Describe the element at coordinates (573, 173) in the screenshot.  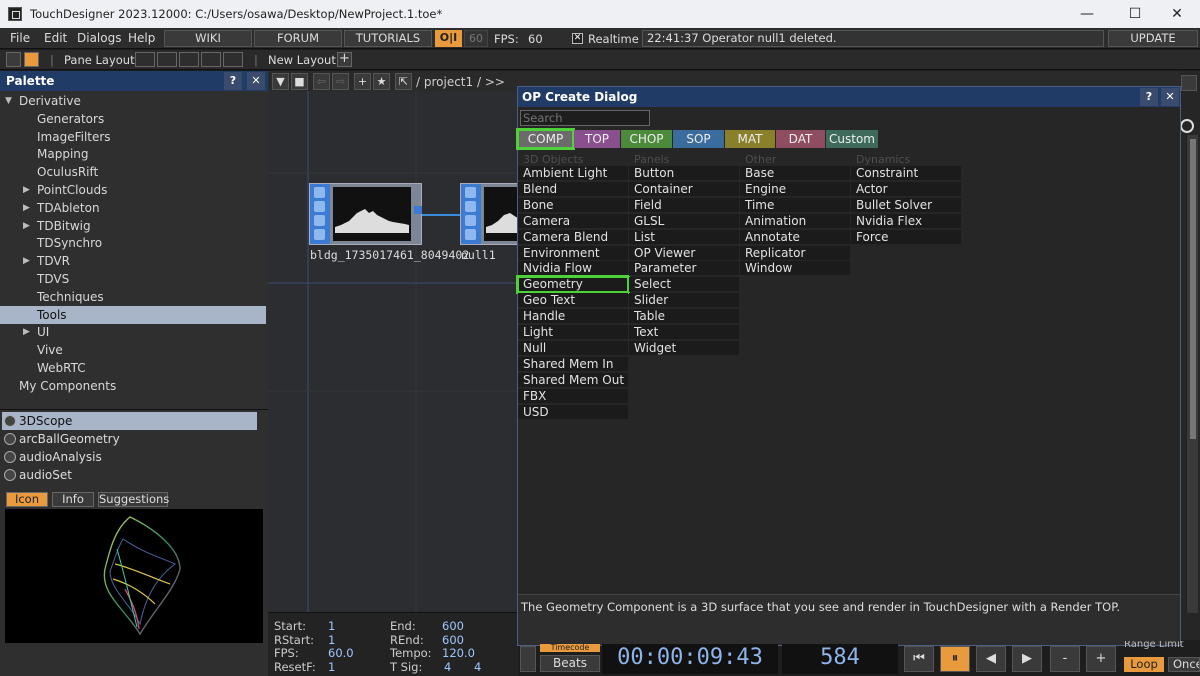
I see `op-ambient-light: Ambient Light` at that location.